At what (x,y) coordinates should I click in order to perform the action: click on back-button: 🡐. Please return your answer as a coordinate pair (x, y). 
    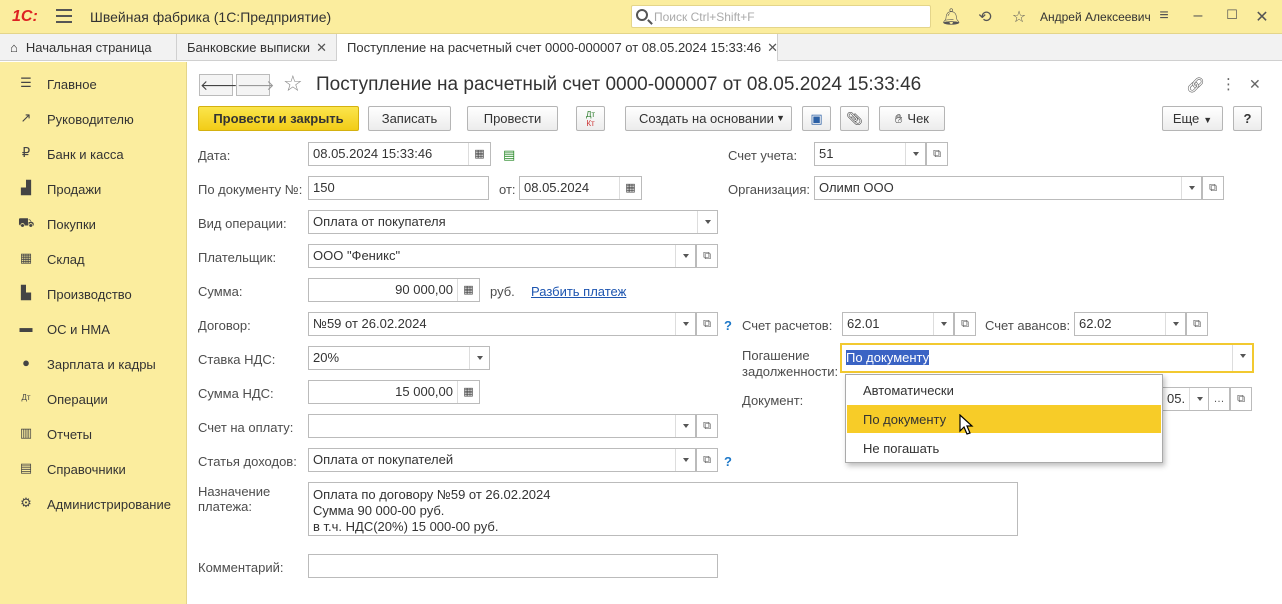
    Looking at the image, I should click on (218, 85).